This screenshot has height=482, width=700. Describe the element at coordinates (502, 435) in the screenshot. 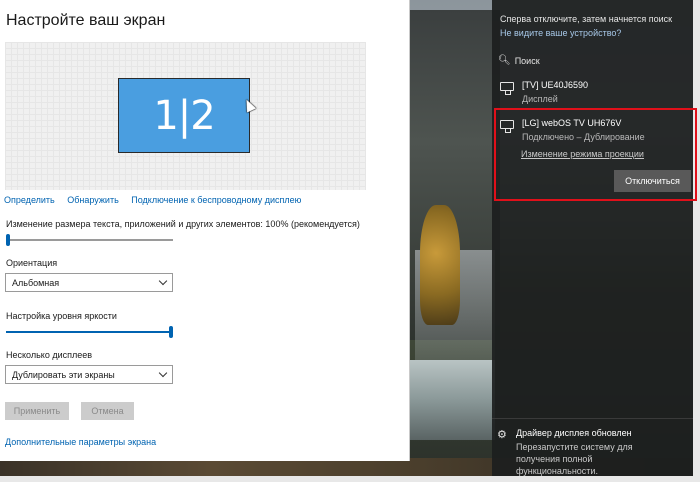

I see `gear-icon: ⚙︎` at that location.